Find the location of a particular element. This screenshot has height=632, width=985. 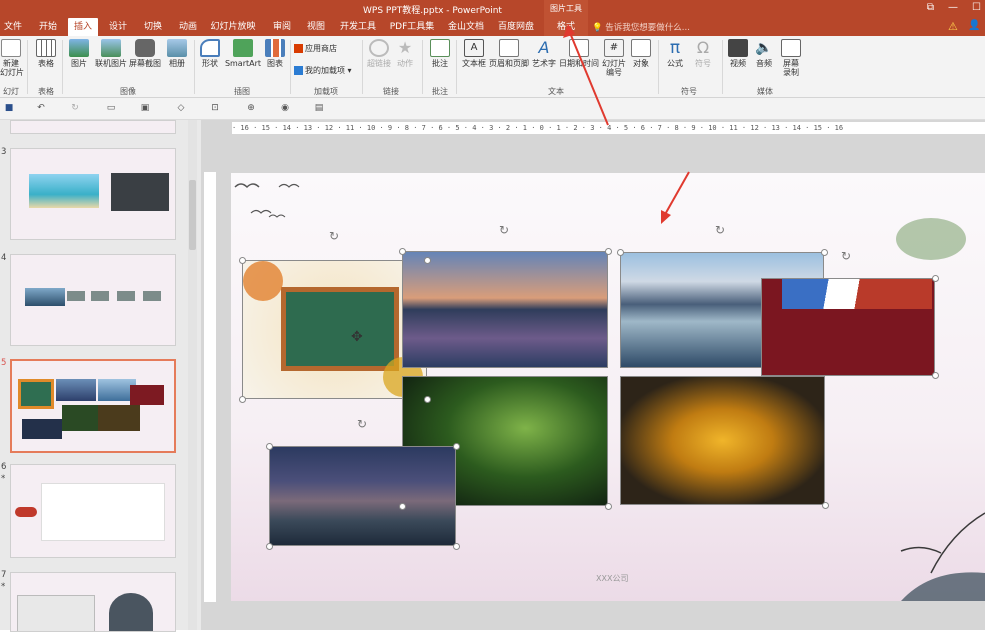

tab-design: 设计 is located at coordinates (118, 27).